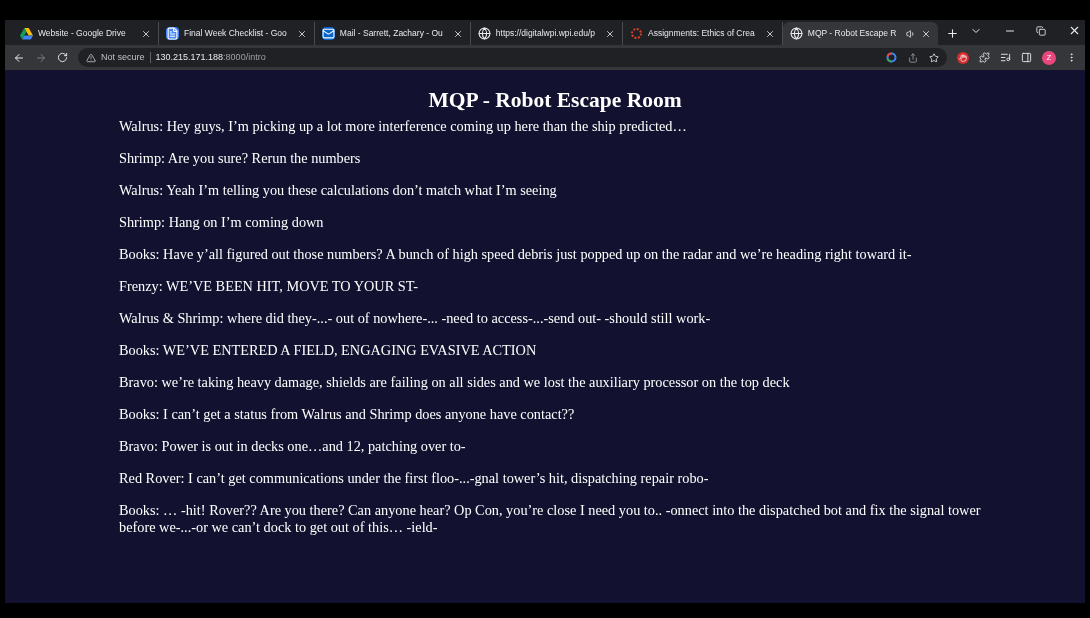 The height and width of the screenshot is (618, 1090). What do you see at coordinates (701, 33) in the screenshot?
I see `tab-title: Assignments: Ethics of Crea` at bounding box center [701, 33].